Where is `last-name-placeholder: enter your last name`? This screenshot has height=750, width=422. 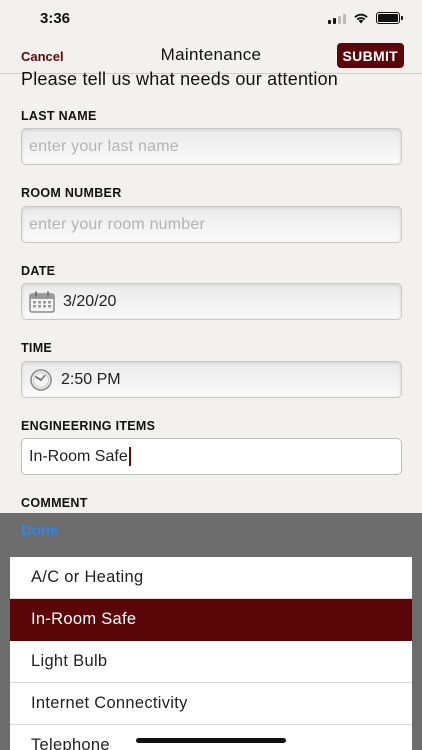
last-name-placeholder: enter your last name is located at coordinates (104, 146).